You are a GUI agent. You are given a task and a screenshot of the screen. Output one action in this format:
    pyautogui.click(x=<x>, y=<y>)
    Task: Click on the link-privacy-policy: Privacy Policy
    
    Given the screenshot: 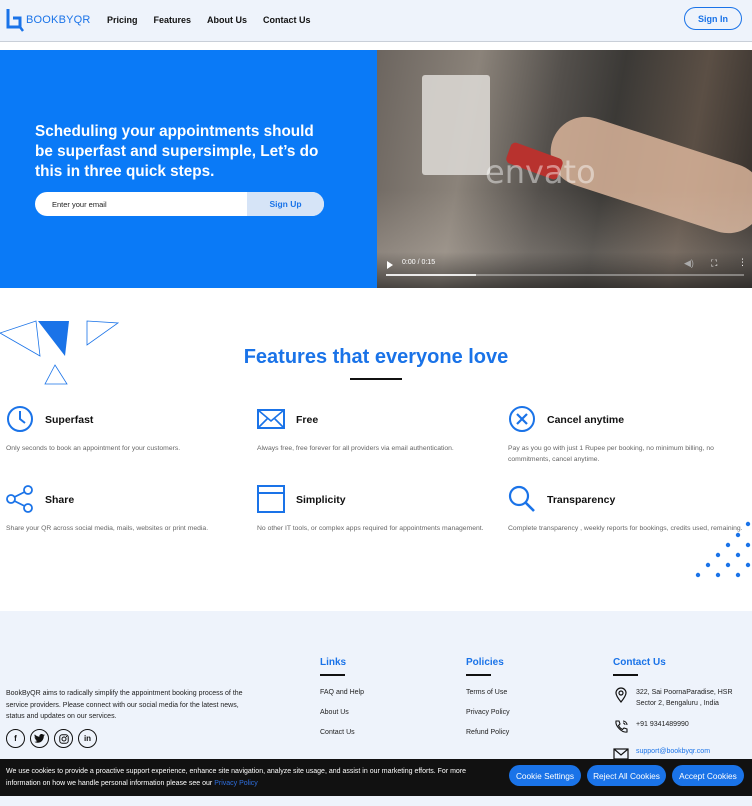 What is the action you would take?
    pyautogui.click(x=488, y=712)
    